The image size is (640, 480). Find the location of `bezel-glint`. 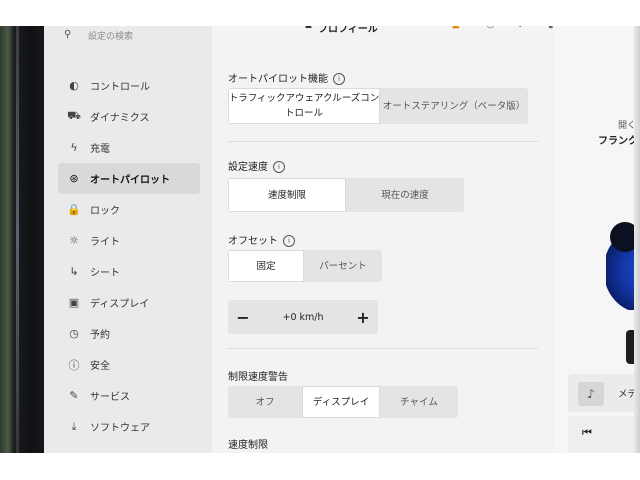

bezel-glint is located at coordinates (17, 239).